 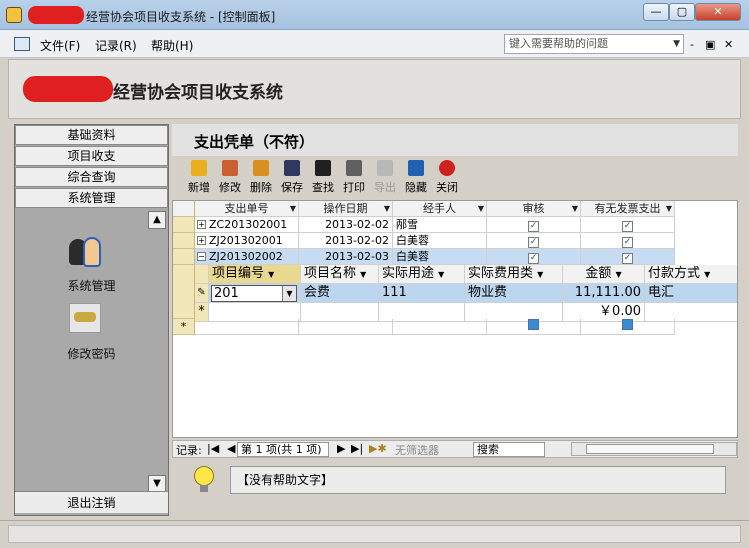 What do you see at coordinates (201, 256) in the screenshot?
I see `collapse-icon: −` at bounding box center [201, 256].